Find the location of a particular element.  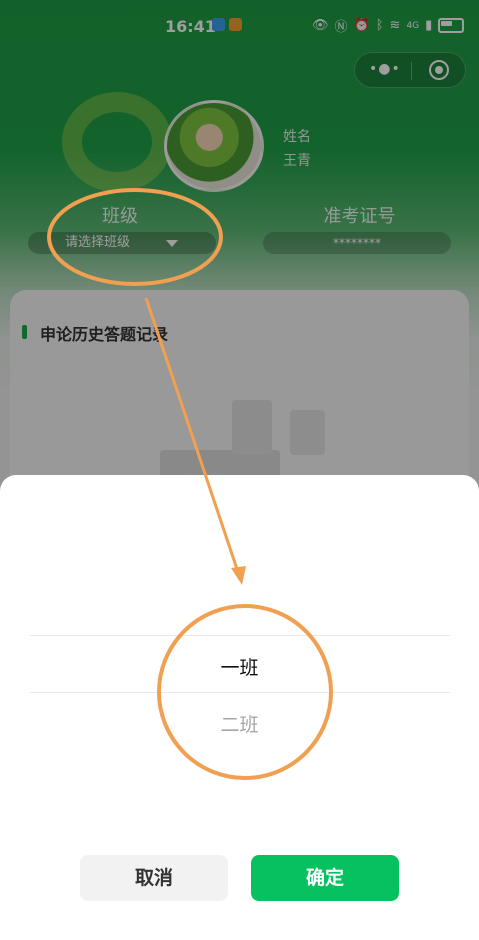

picker-option-class-1: 一班 is located at coordinates (239, 666).